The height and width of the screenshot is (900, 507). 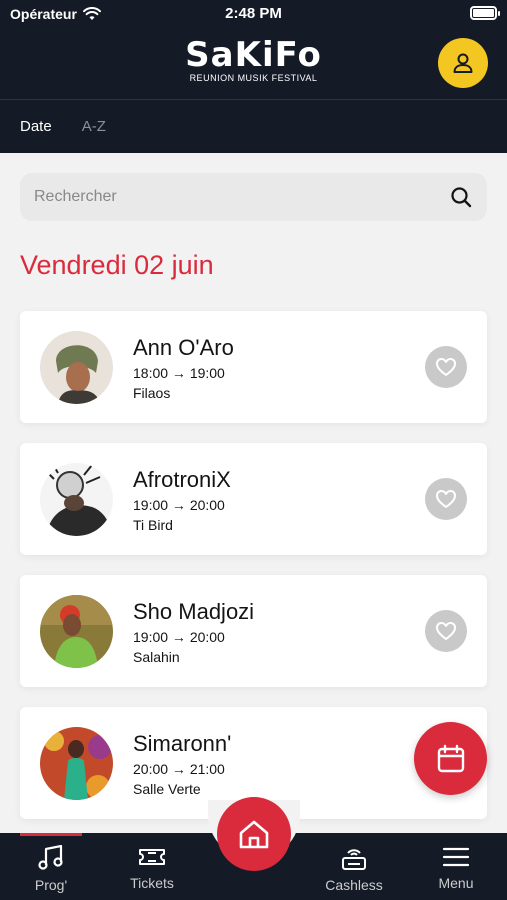 What do you see at coordinates (156, 657) in the screenshot?
I see `stage-name: Salahin` at bounding box center [156, 657].